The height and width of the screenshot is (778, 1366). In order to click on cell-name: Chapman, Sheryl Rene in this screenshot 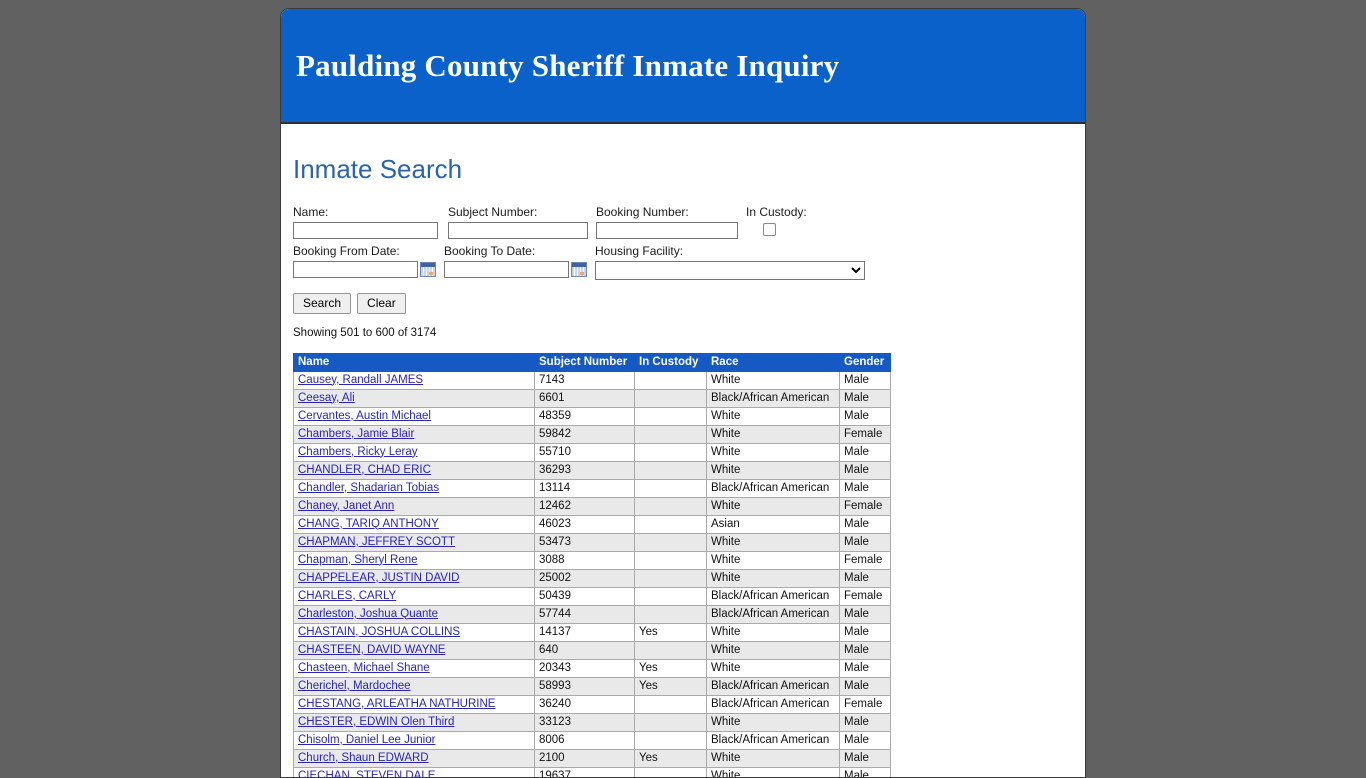, I will do `click(414, 560)`.